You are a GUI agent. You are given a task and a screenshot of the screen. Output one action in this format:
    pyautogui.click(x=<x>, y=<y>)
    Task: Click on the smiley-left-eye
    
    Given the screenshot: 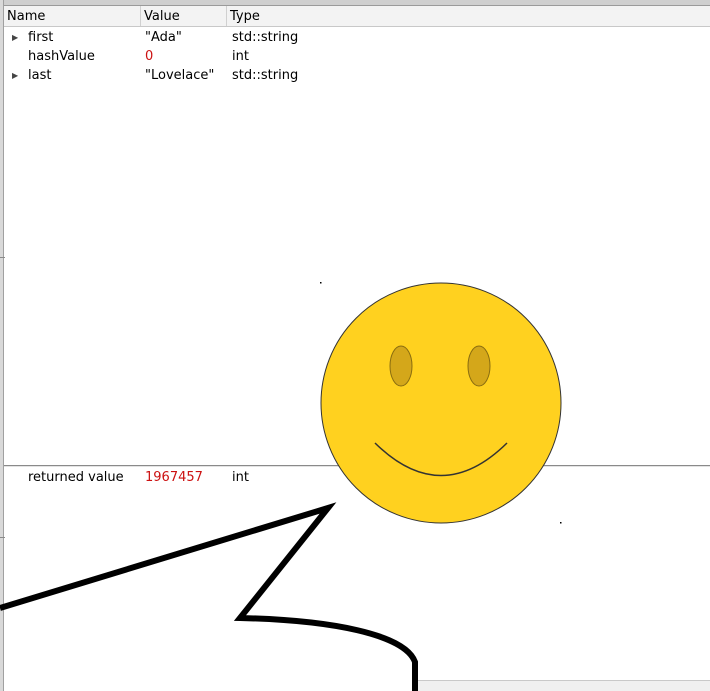 What is the action you would take?
    pyautogui.click(x=401, y=366)
    